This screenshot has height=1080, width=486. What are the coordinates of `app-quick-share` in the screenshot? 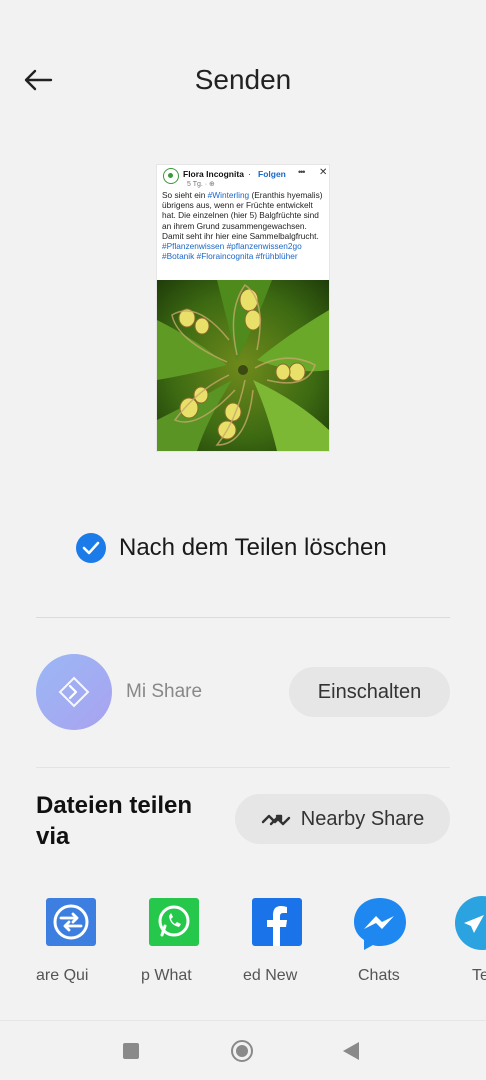 It's located at (71, 922).